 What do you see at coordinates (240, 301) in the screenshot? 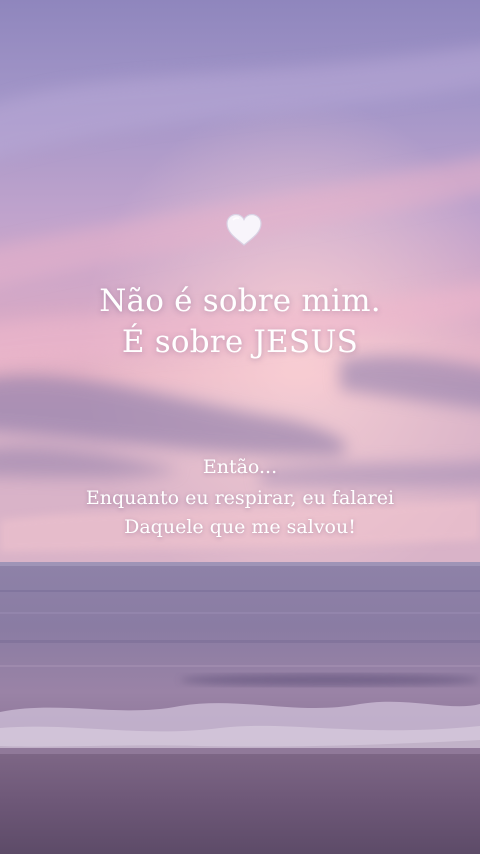
I see `headline-line-1: Não é sobre mim.` at bounding box center [240, 301].